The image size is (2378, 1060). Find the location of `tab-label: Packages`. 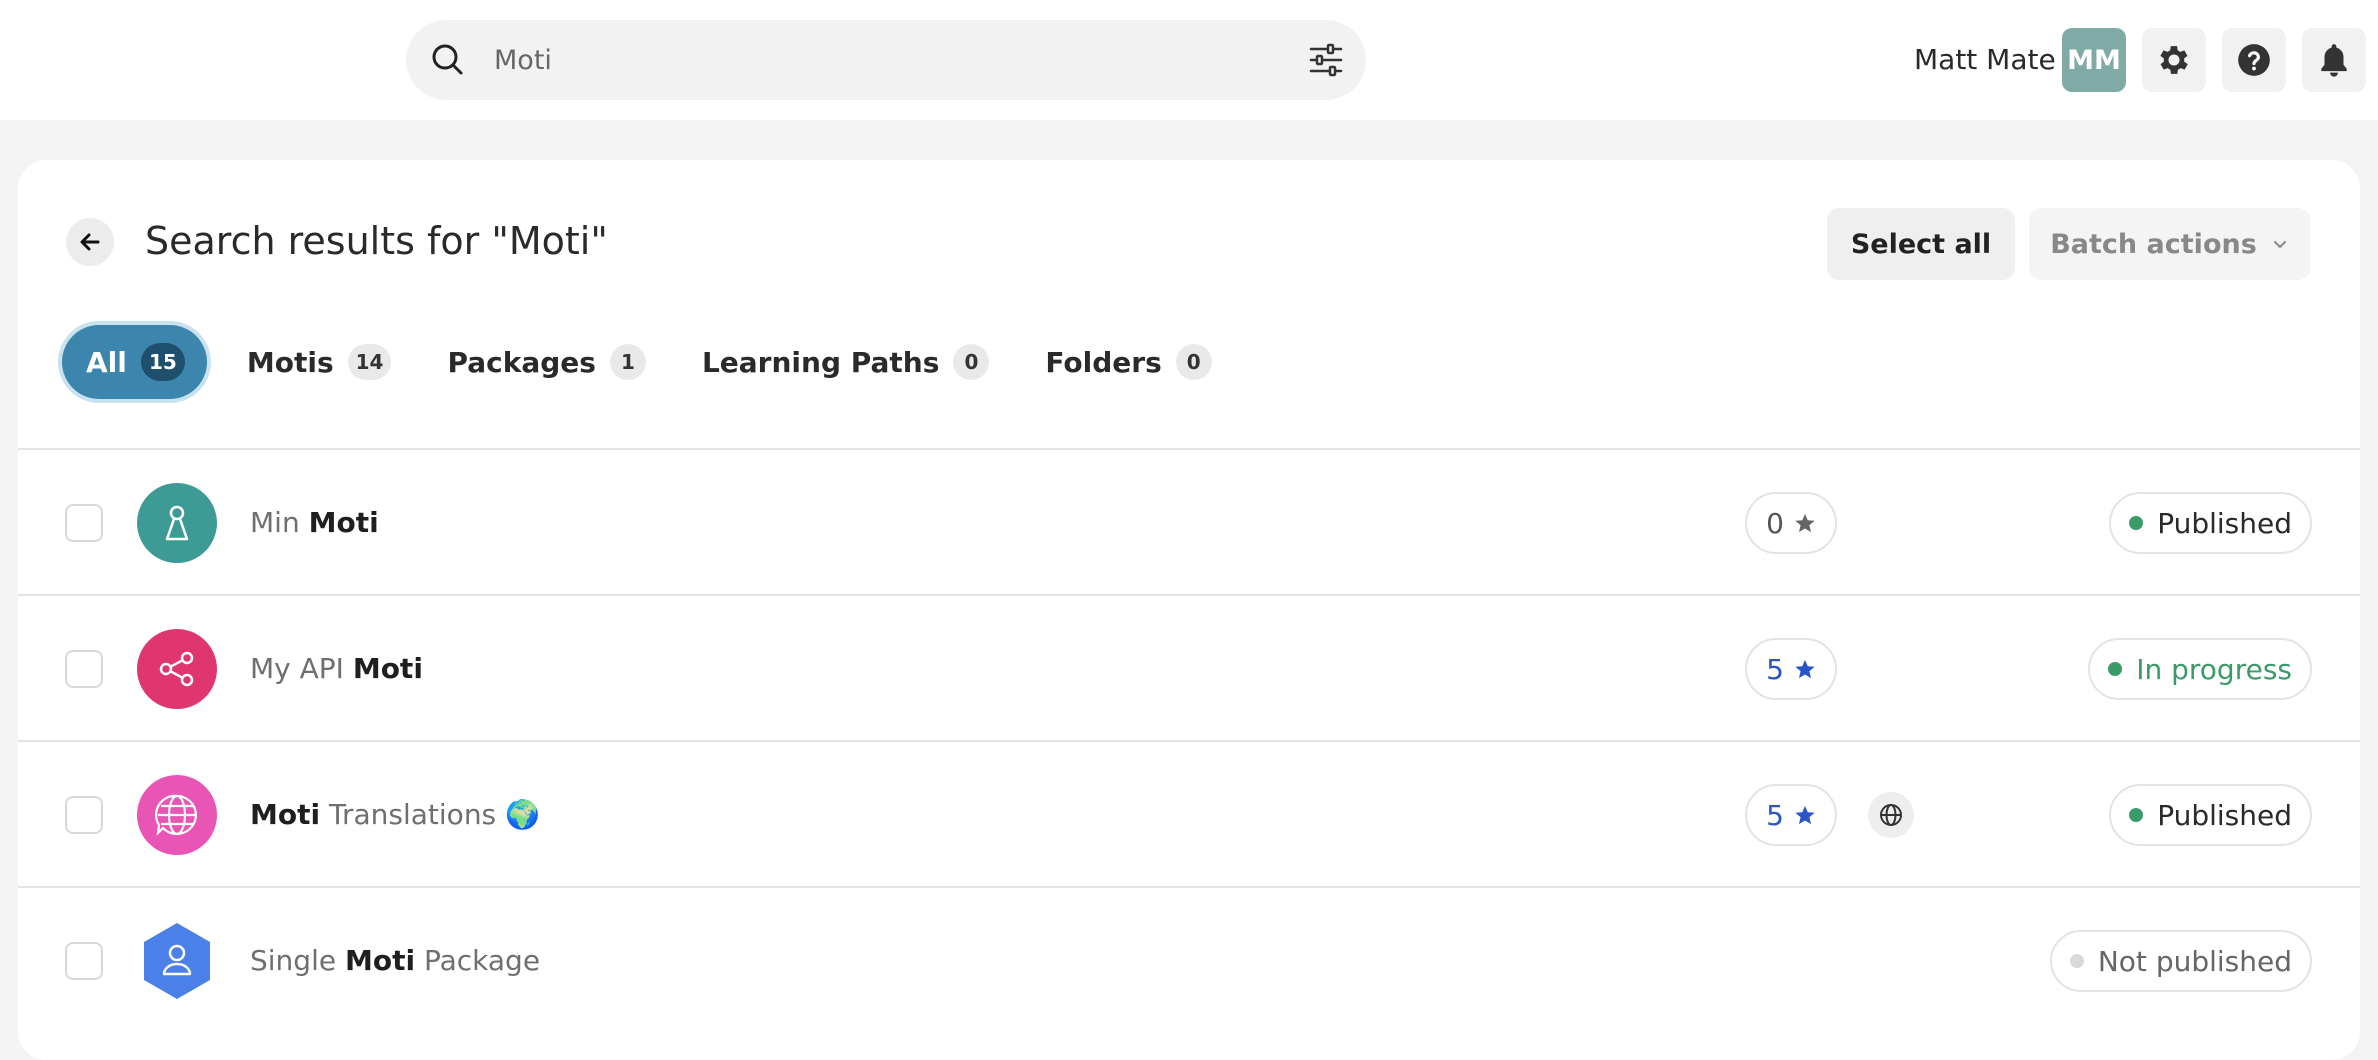

tab-label: Packages is located at coordinates (521, 362).